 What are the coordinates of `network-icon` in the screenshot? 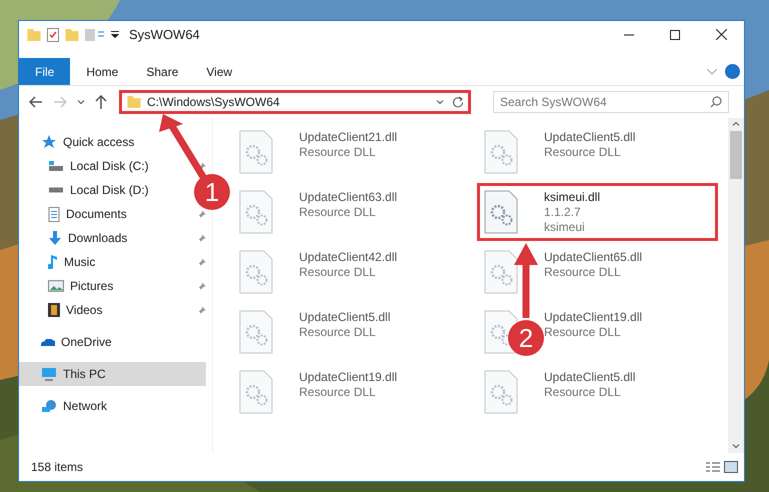 It's located at (49, 406).